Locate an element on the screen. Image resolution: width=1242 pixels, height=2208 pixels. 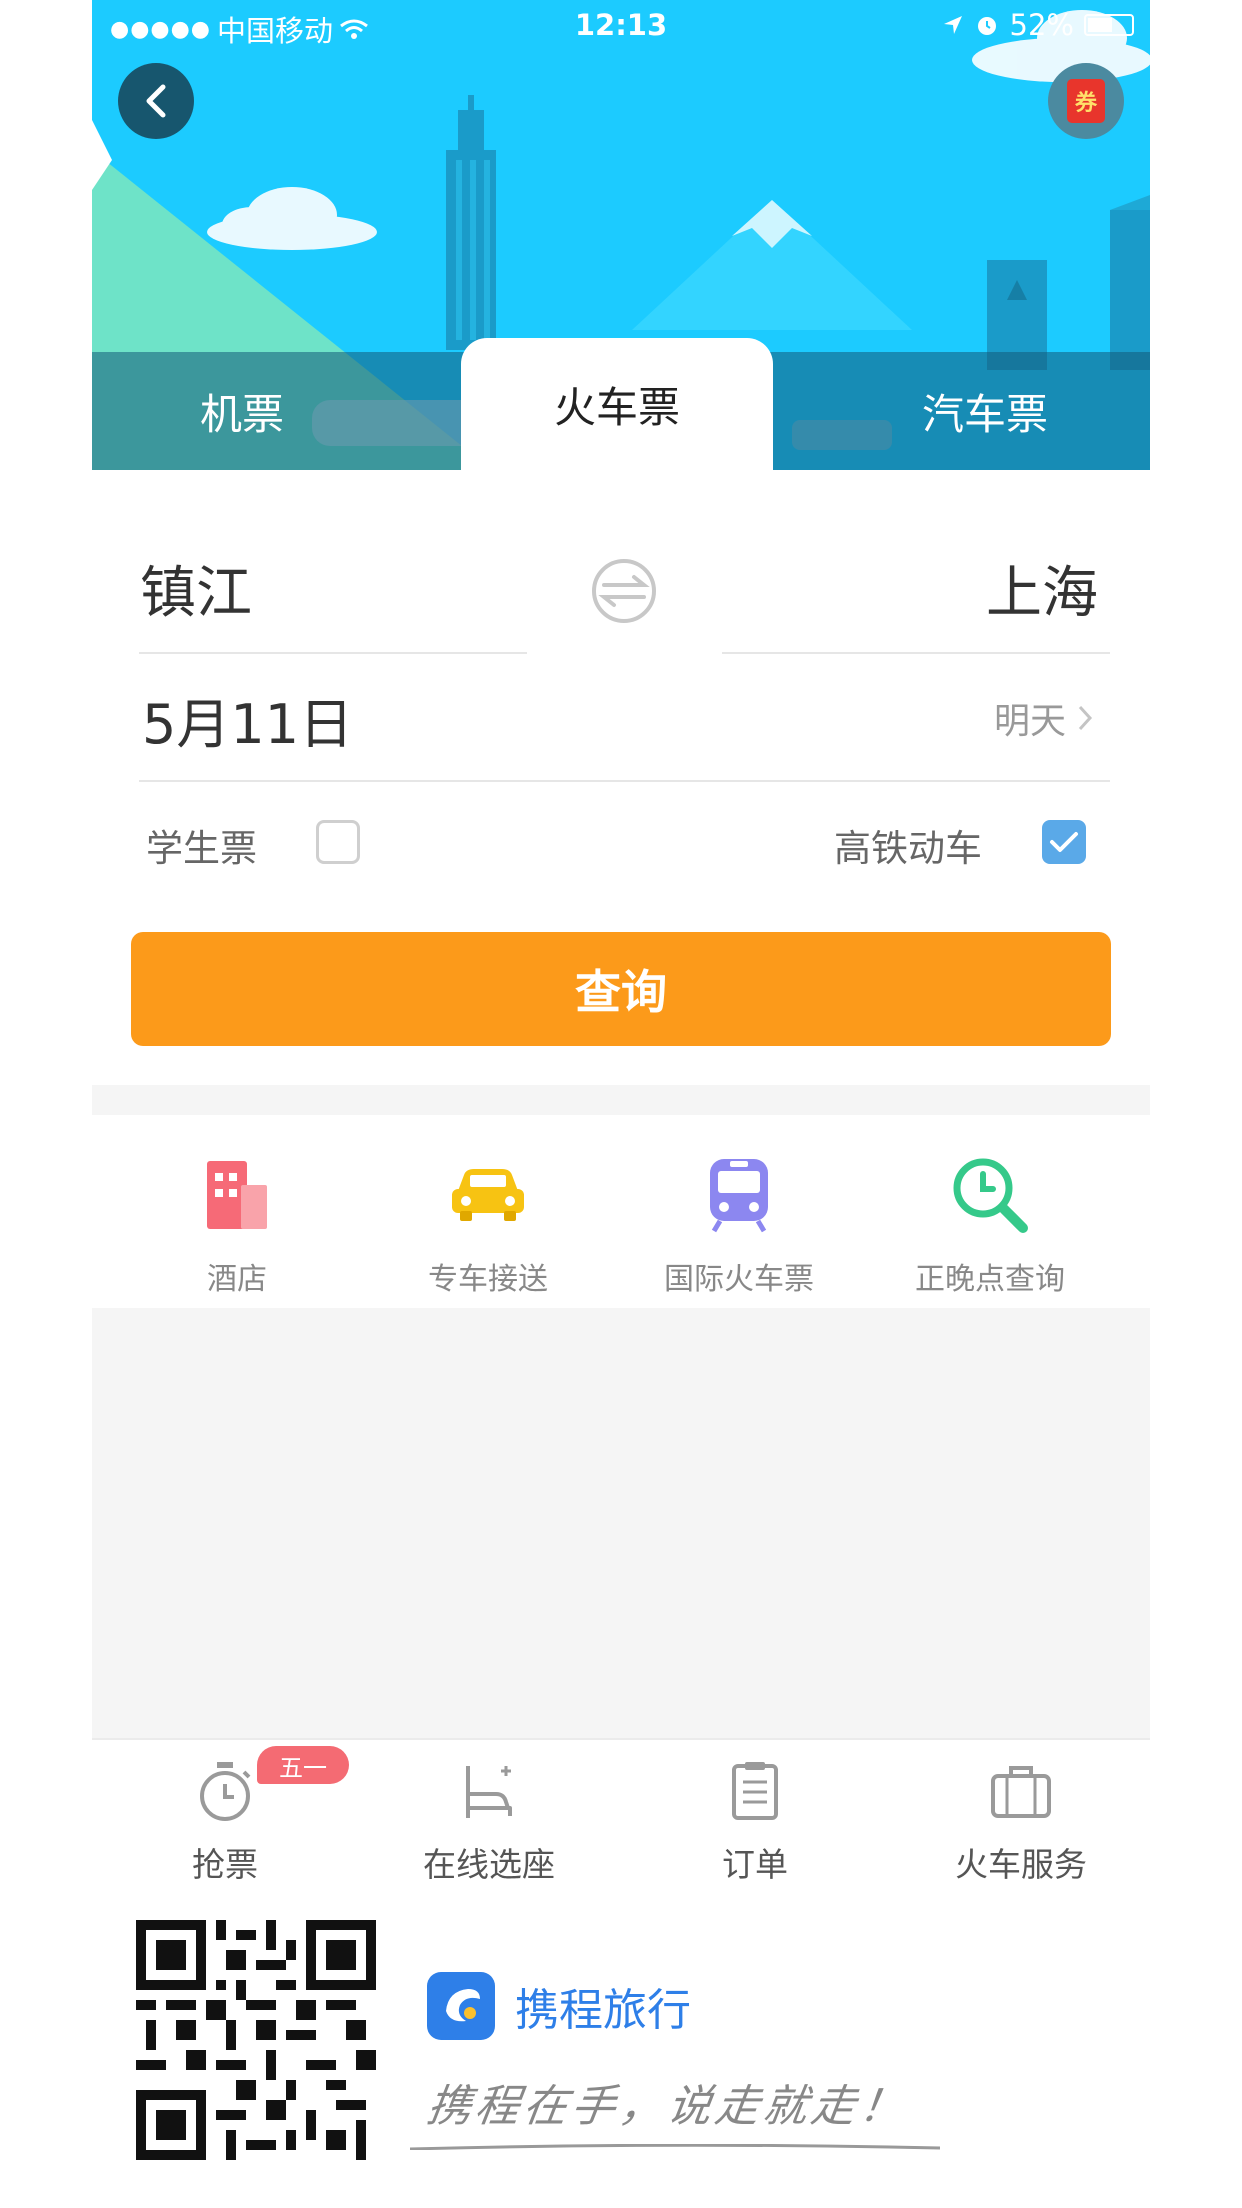
departure-date: 5月11日 is located at coordinates (247, 719).